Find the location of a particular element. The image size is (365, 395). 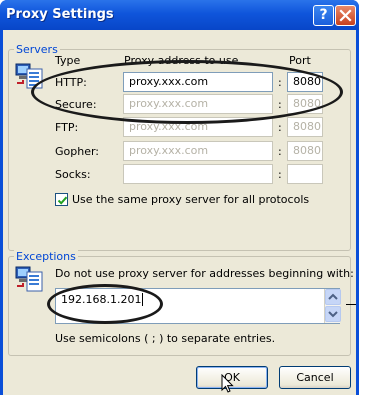

secure-label: Secure: is located at coordinates (76, 104).